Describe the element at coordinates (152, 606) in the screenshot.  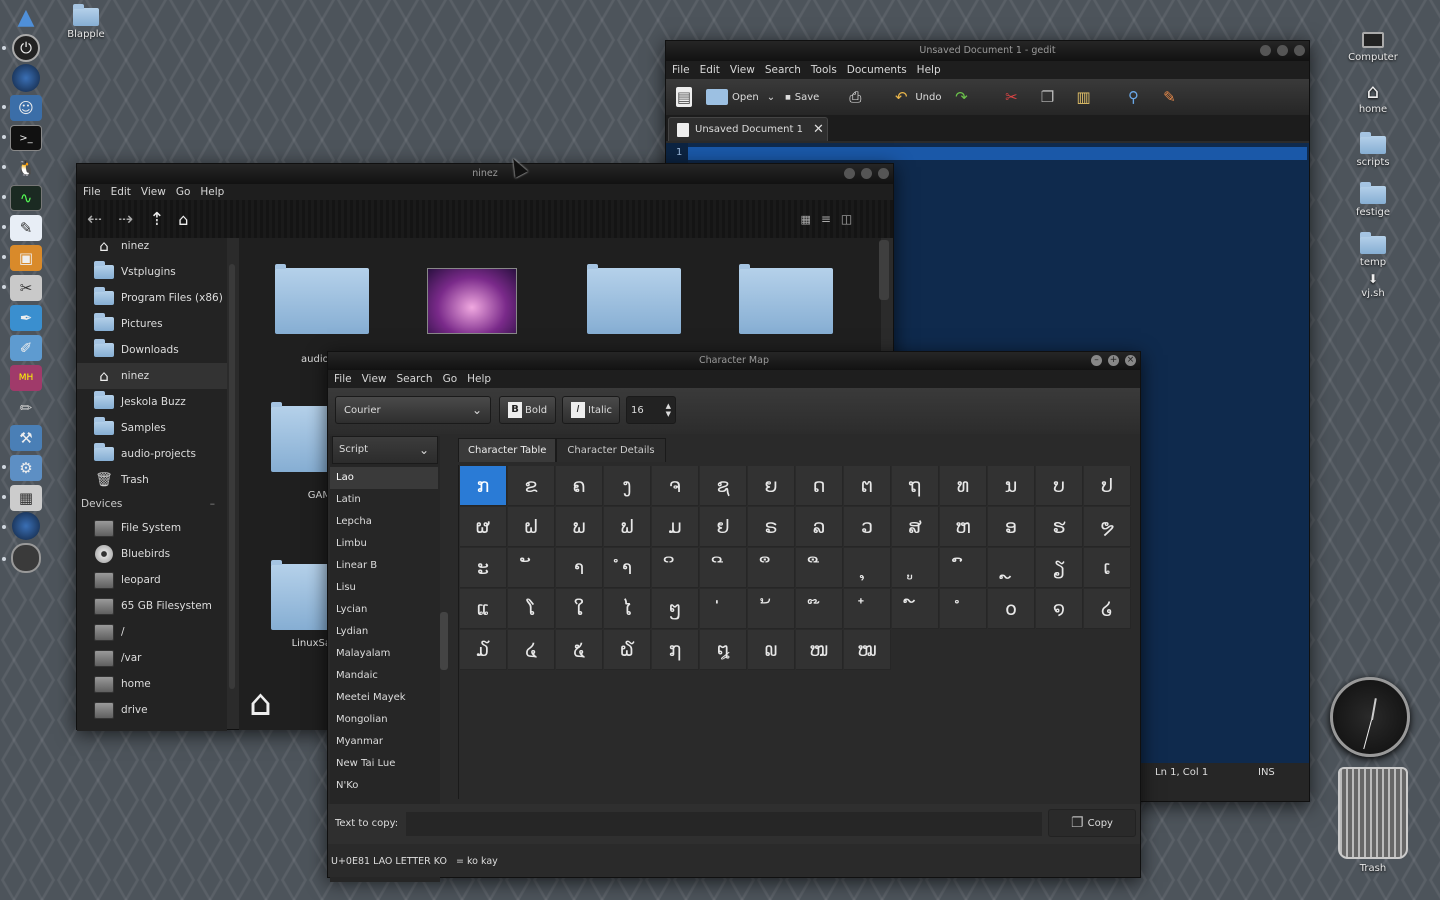
I see `device-65gb: 65 GB Filesystem` at that location.